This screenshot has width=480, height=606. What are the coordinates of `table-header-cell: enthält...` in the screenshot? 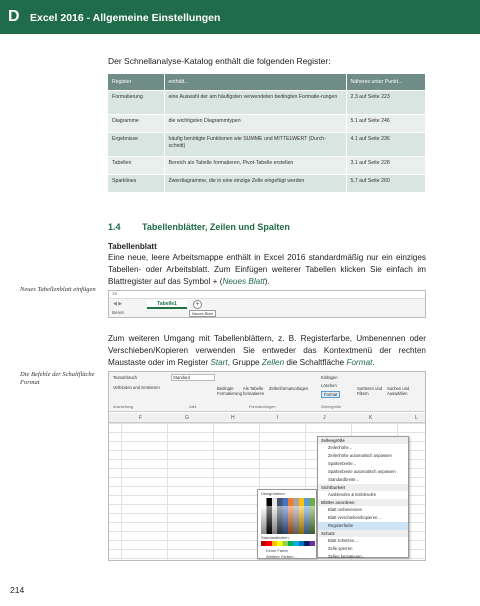 It's located at (255, 82).